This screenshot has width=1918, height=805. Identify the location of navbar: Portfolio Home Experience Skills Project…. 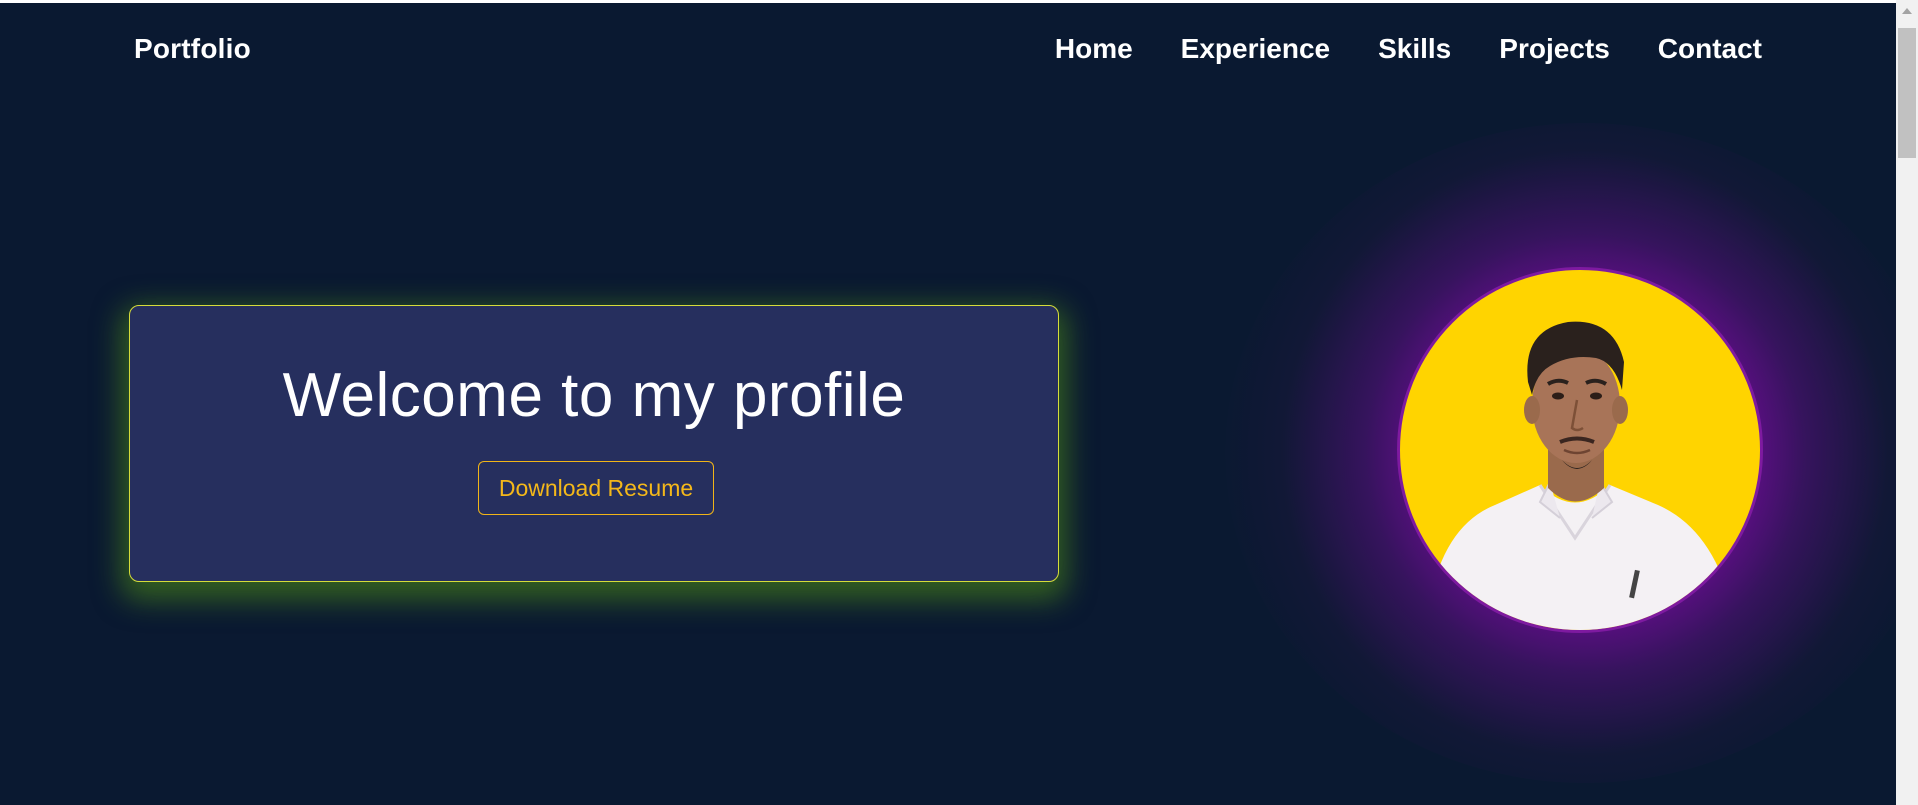
(948, 53).